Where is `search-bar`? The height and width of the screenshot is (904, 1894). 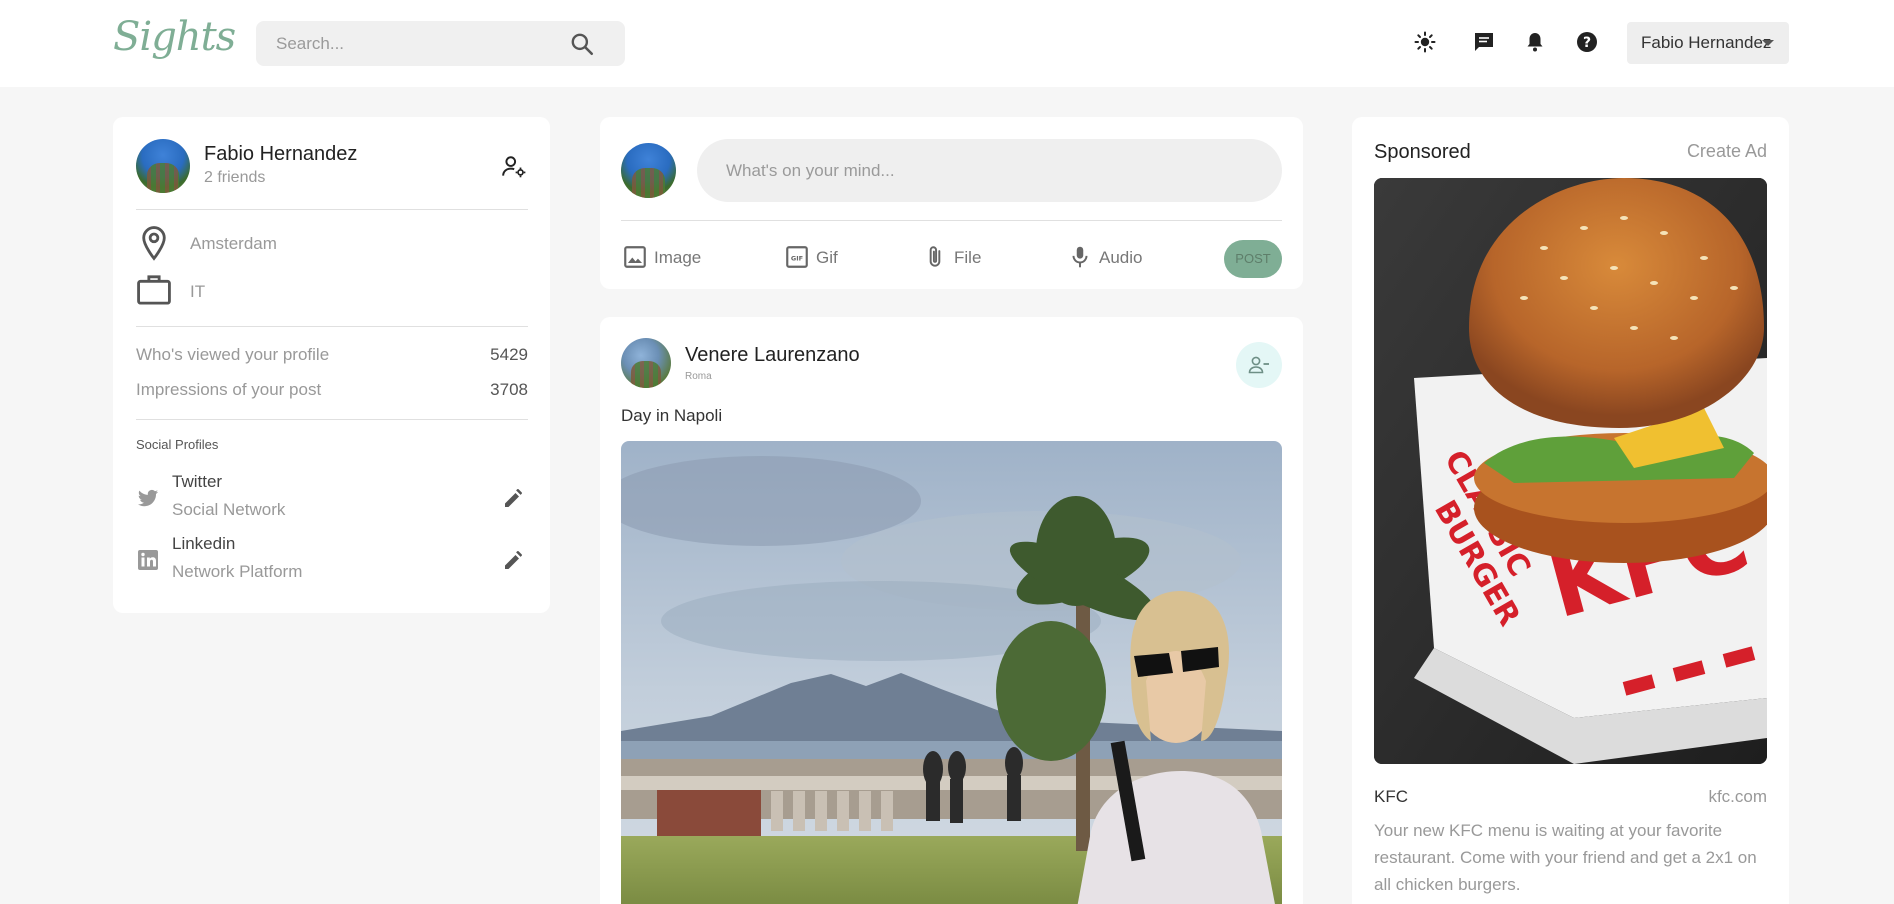 search-bar is located at coordinates (440, 43).